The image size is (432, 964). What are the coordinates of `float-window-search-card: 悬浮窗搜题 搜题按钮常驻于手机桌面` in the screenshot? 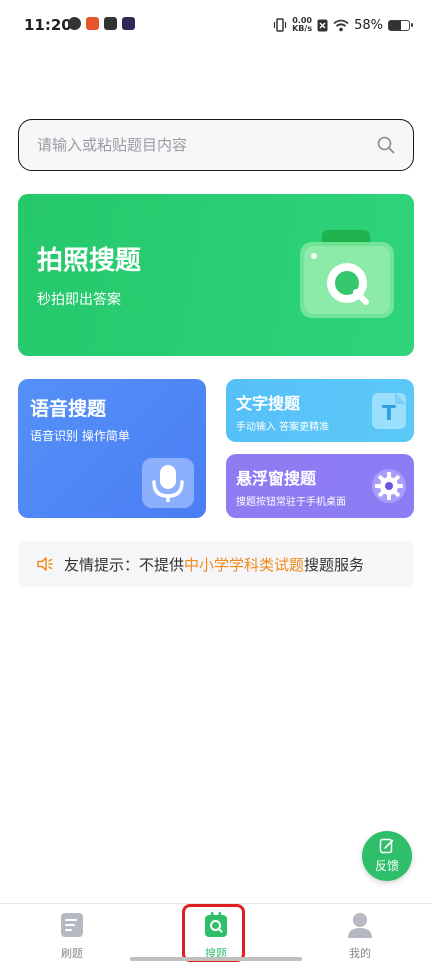 It's located at (320, 486).